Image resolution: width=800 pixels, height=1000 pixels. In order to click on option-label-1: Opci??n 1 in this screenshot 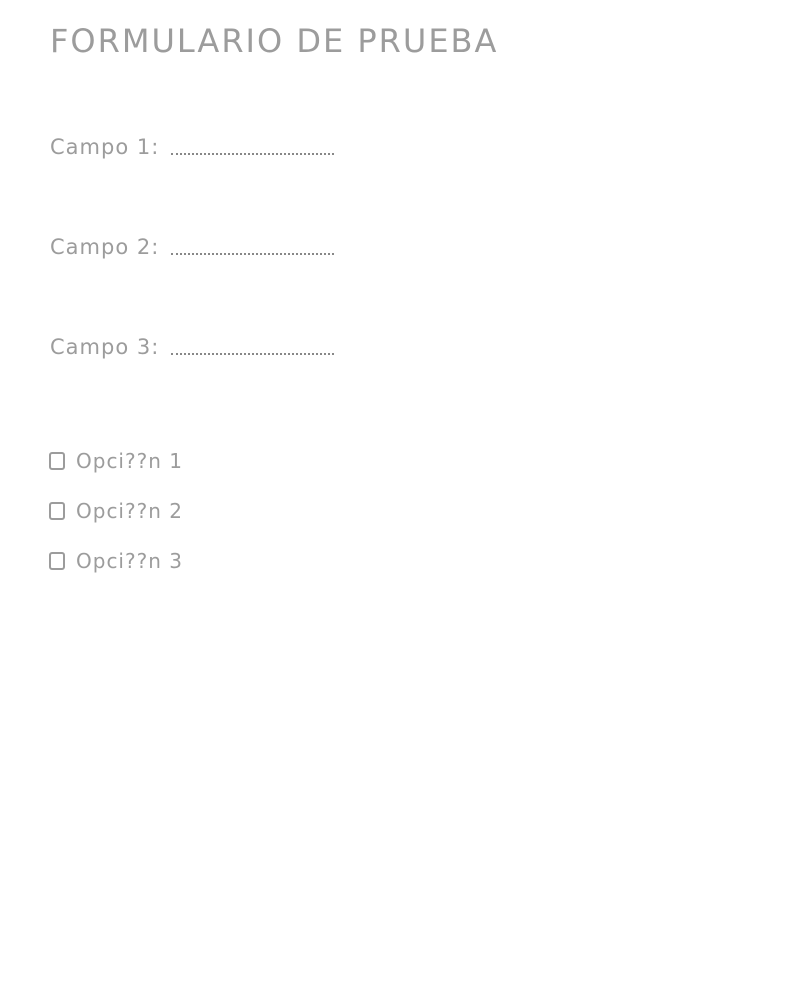, I will do `click(129, 461)`.